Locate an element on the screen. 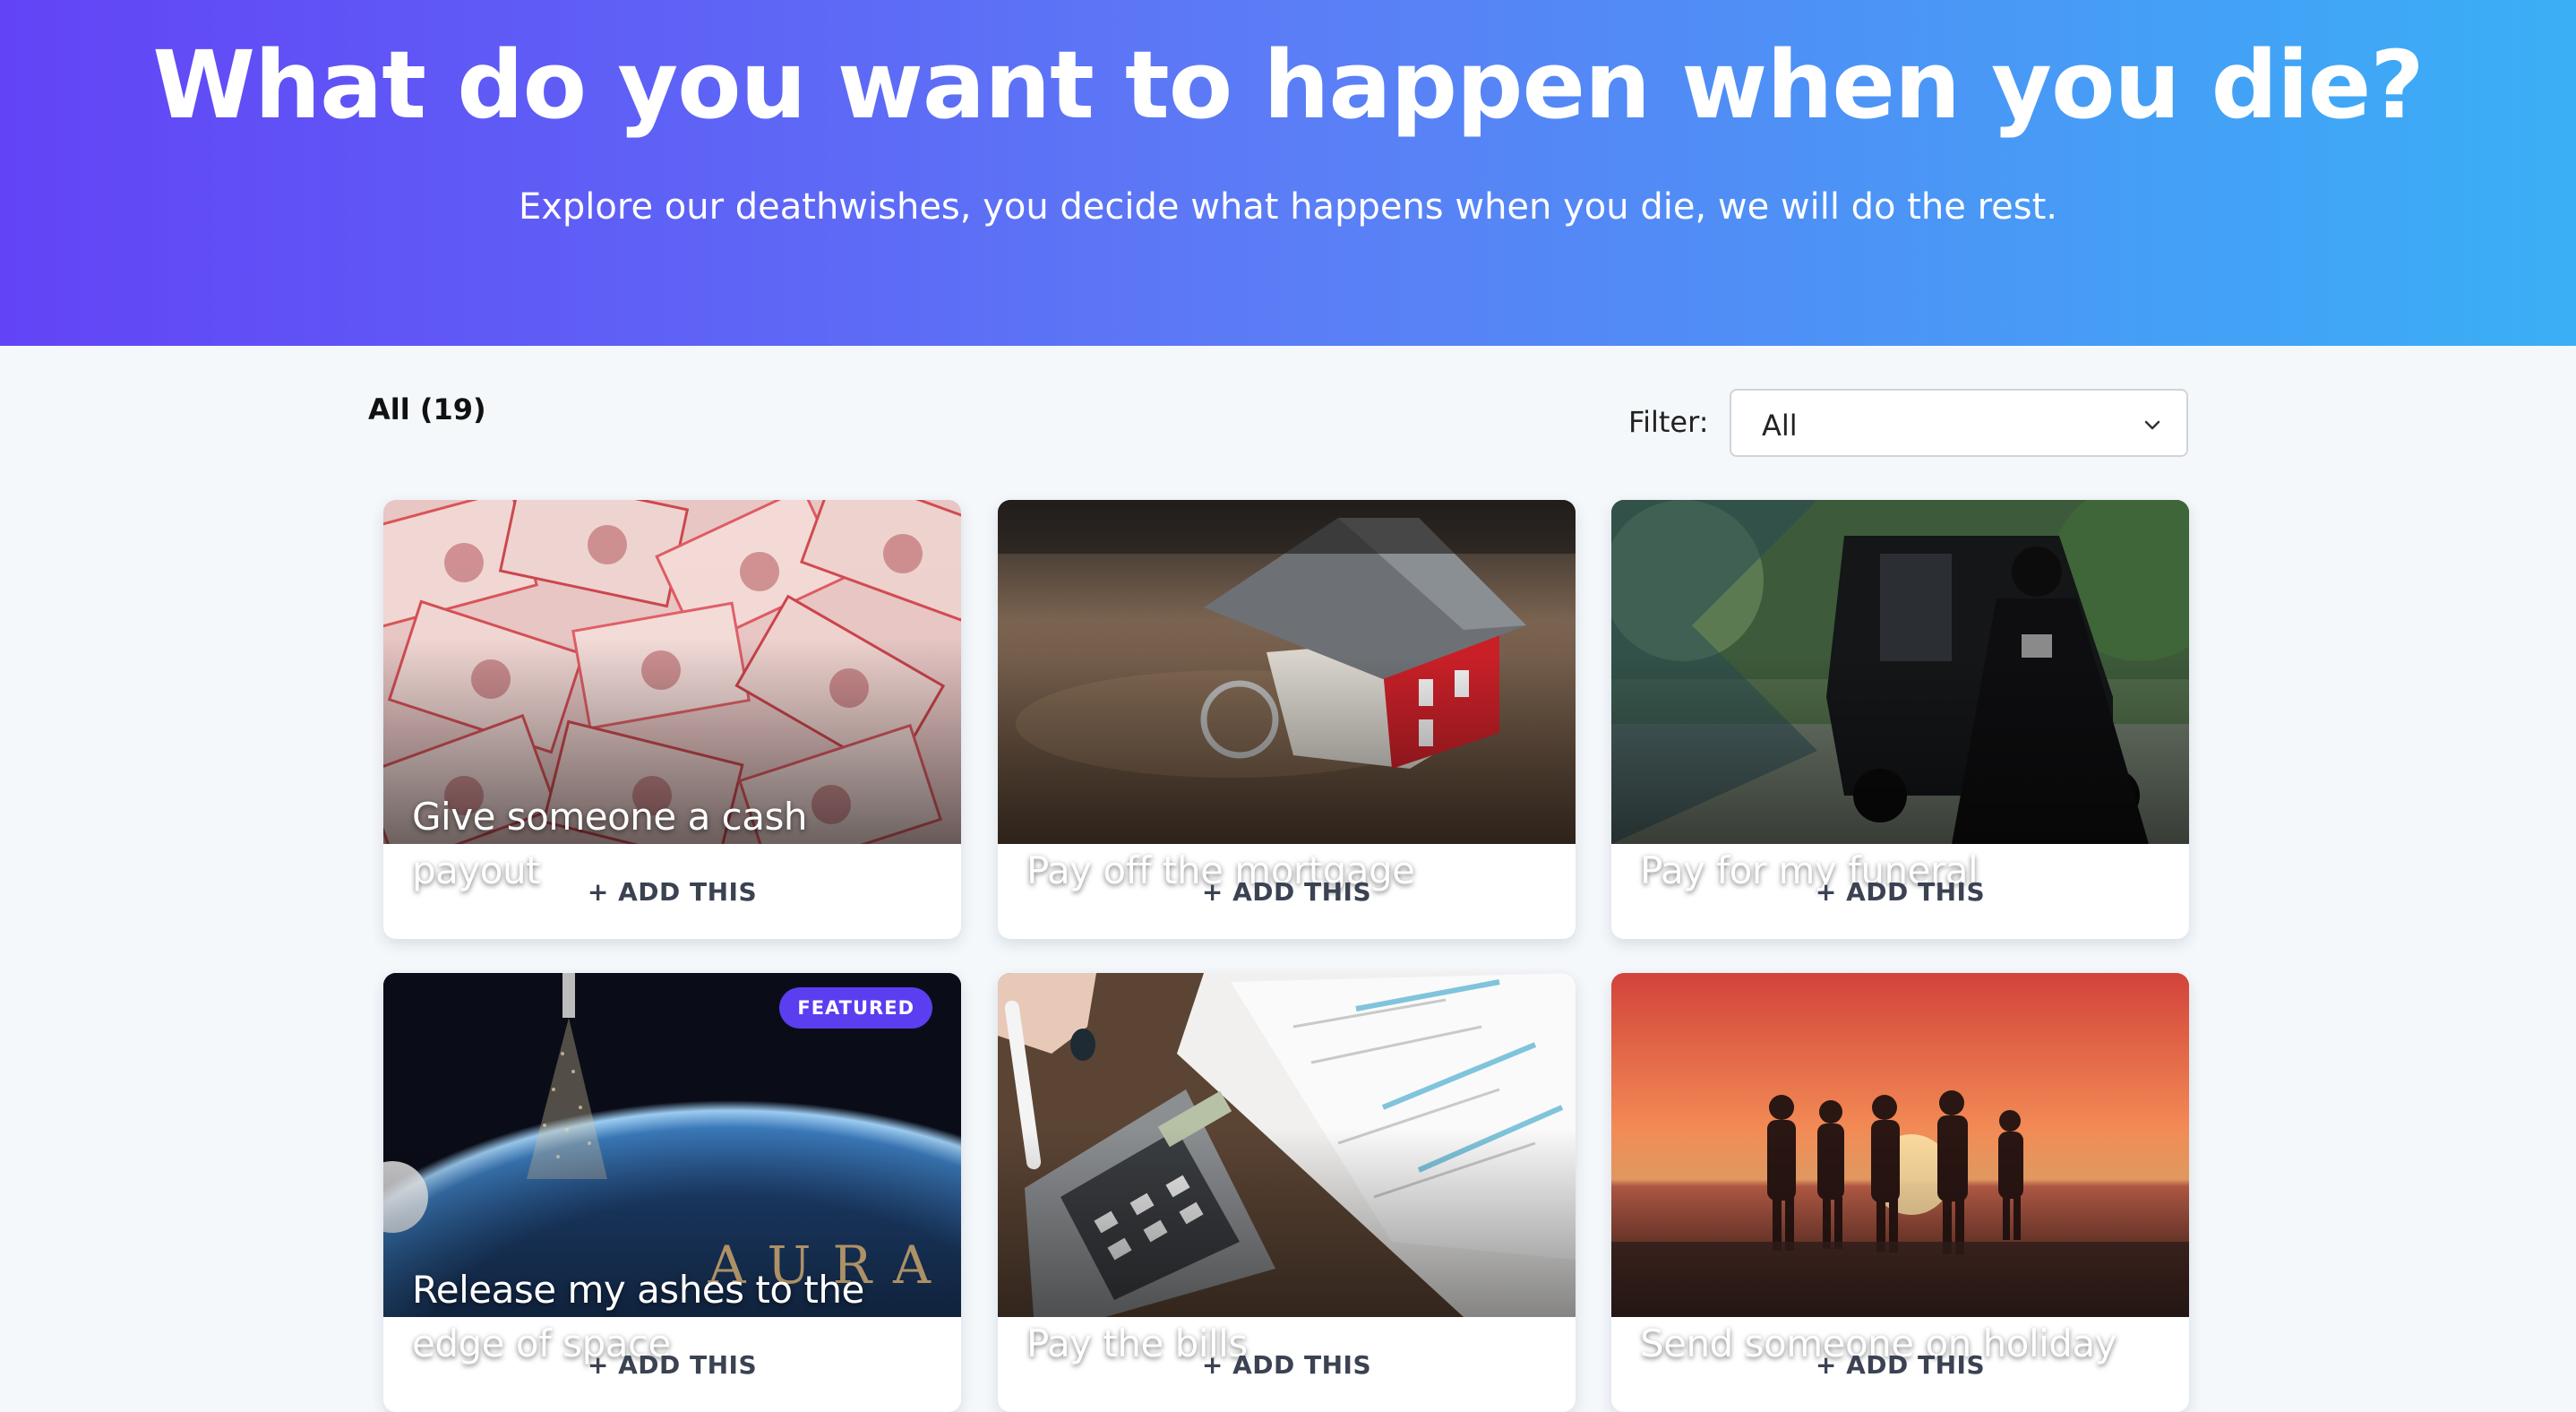 The width and height of the screenshot is (2576, 1412). filter-label: Filter: is located at coordinates (1668, 422).